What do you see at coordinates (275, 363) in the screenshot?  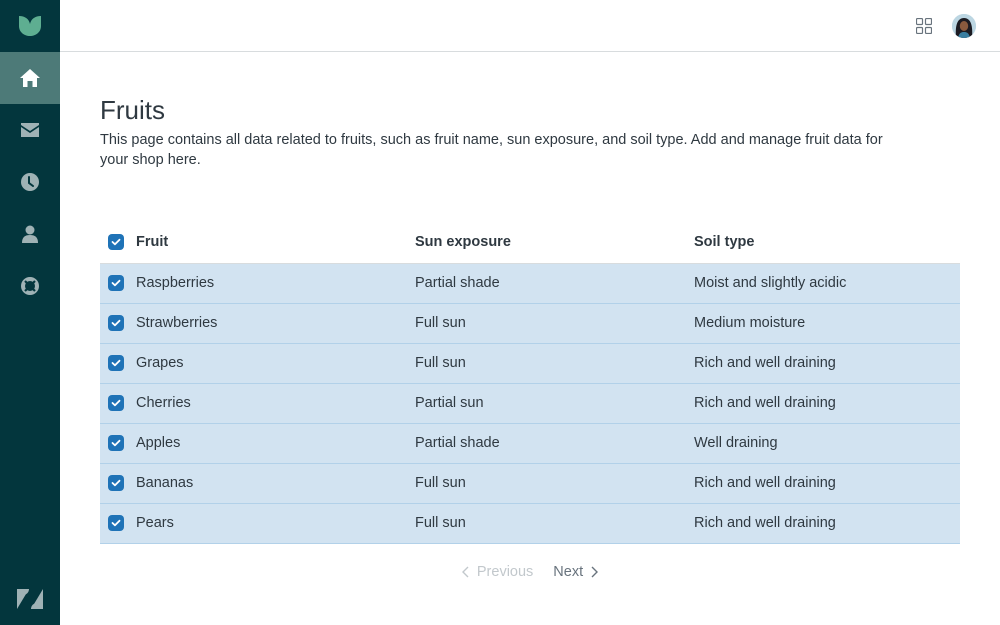 I see `cell-fruit: Grapes` at bounding box center [275, 363].